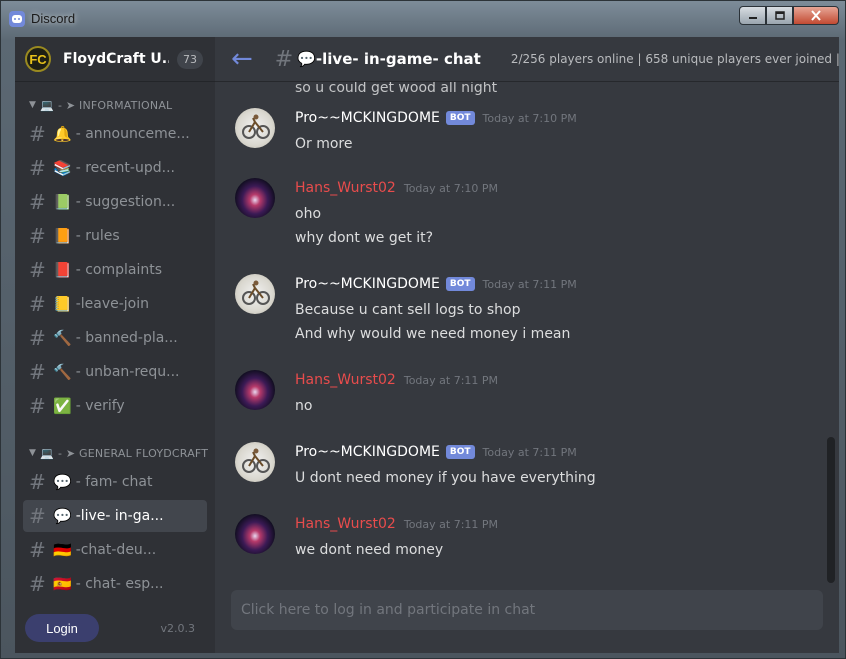 This screenshot has width=846, height=659. Describe the element at coordinates (62, 628) in the screenshot. I see `login-button: Login` at that location.